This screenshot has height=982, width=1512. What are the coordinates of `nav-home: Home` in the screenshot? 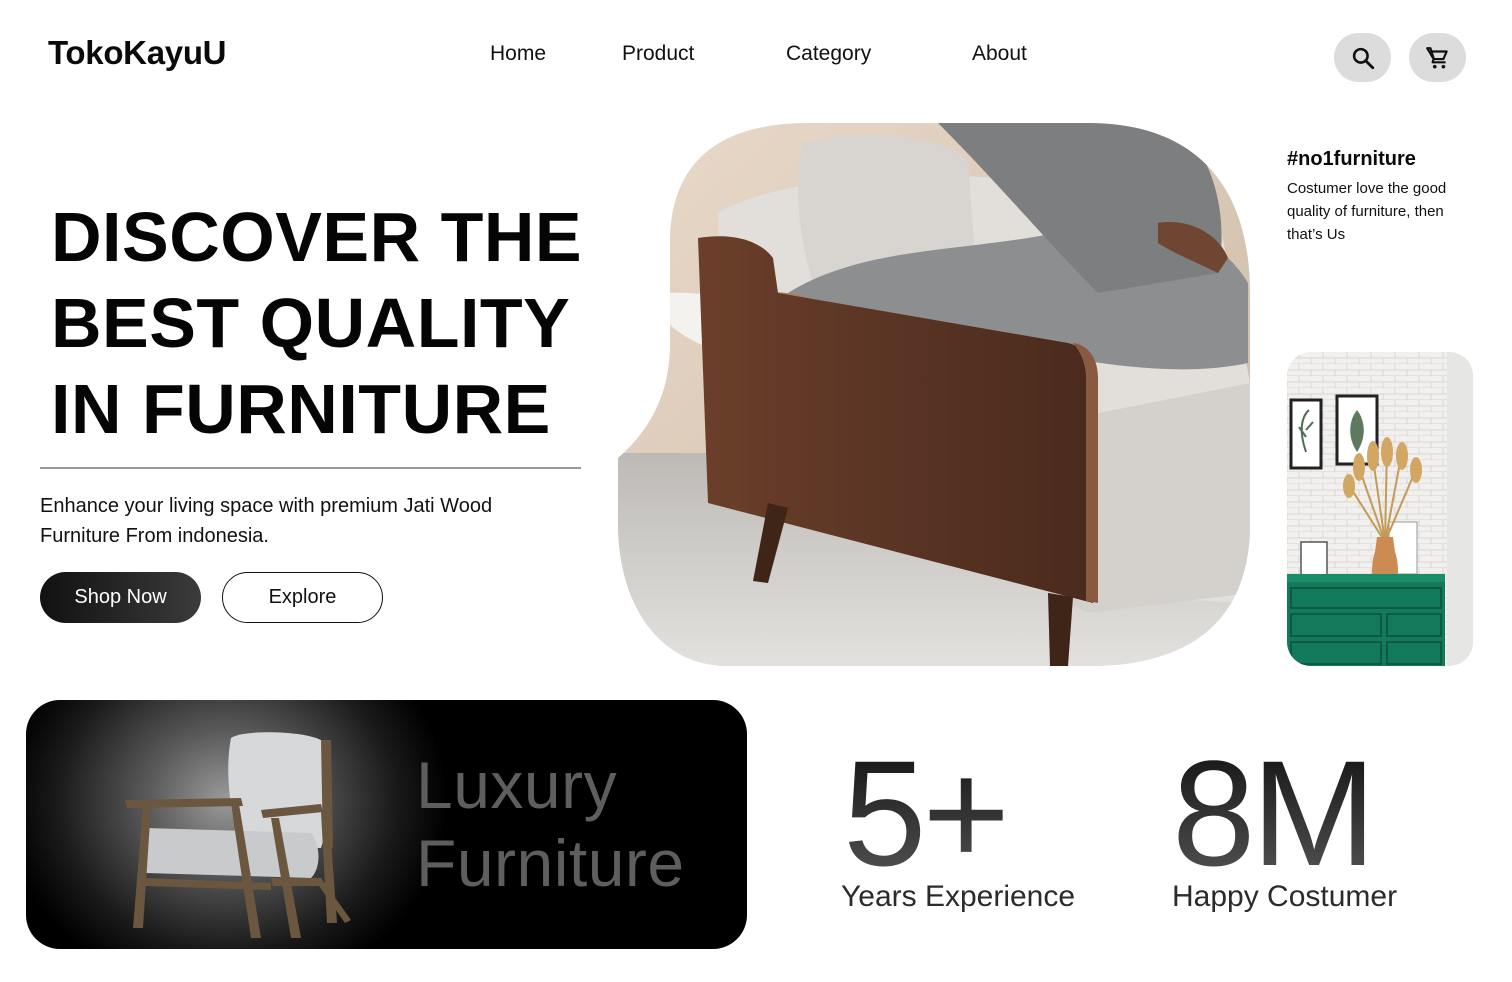 It's located at (518, 54).